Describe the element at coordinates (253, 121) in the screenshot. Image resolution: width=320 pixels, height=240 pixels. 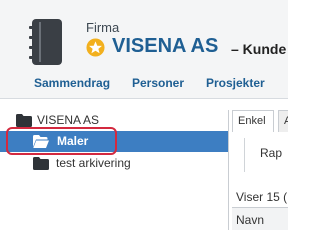
I see `tab-enkel: Enkel` at that location.